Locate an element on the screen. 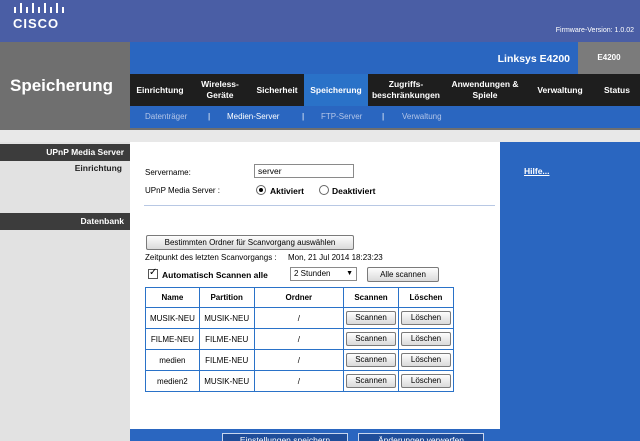  autoscan-label: Automatisch Scannen alle is located at coordinates (215, 275).